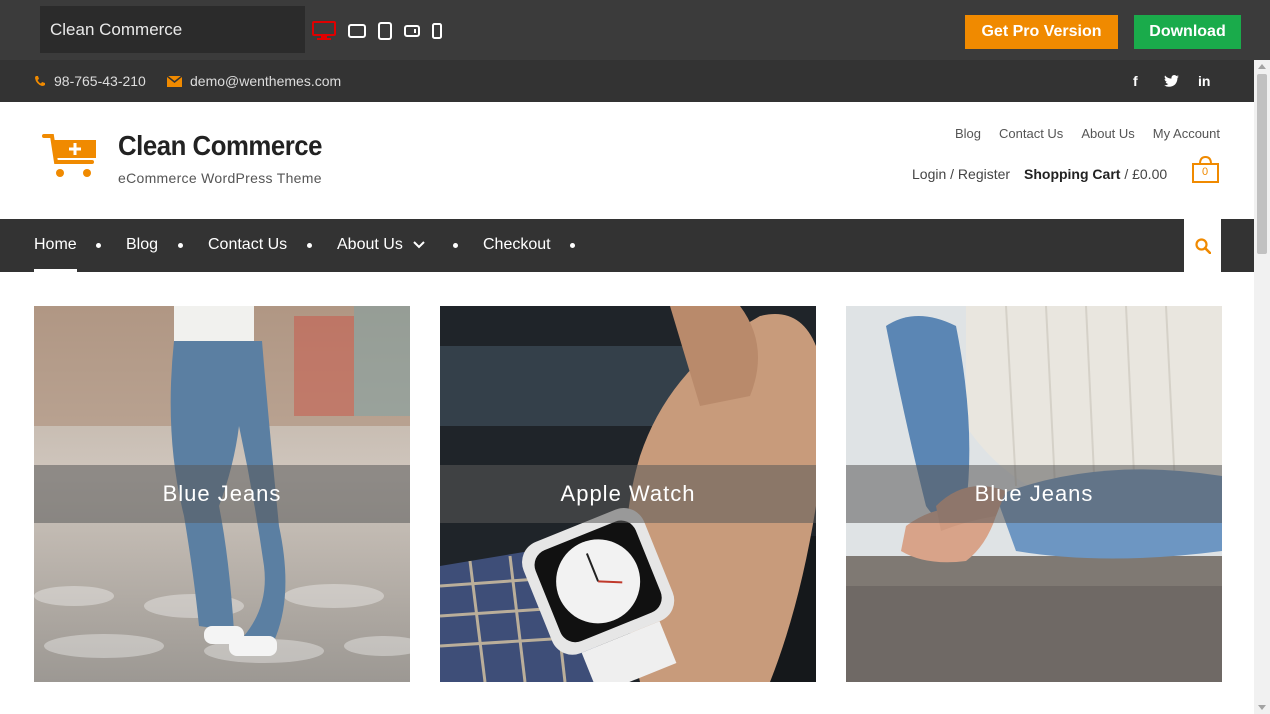 The image size is (1270, 714). Describe the element at coordinates (1150, 174) in the screenshot. I see `cart-total: £0.00` at that location.